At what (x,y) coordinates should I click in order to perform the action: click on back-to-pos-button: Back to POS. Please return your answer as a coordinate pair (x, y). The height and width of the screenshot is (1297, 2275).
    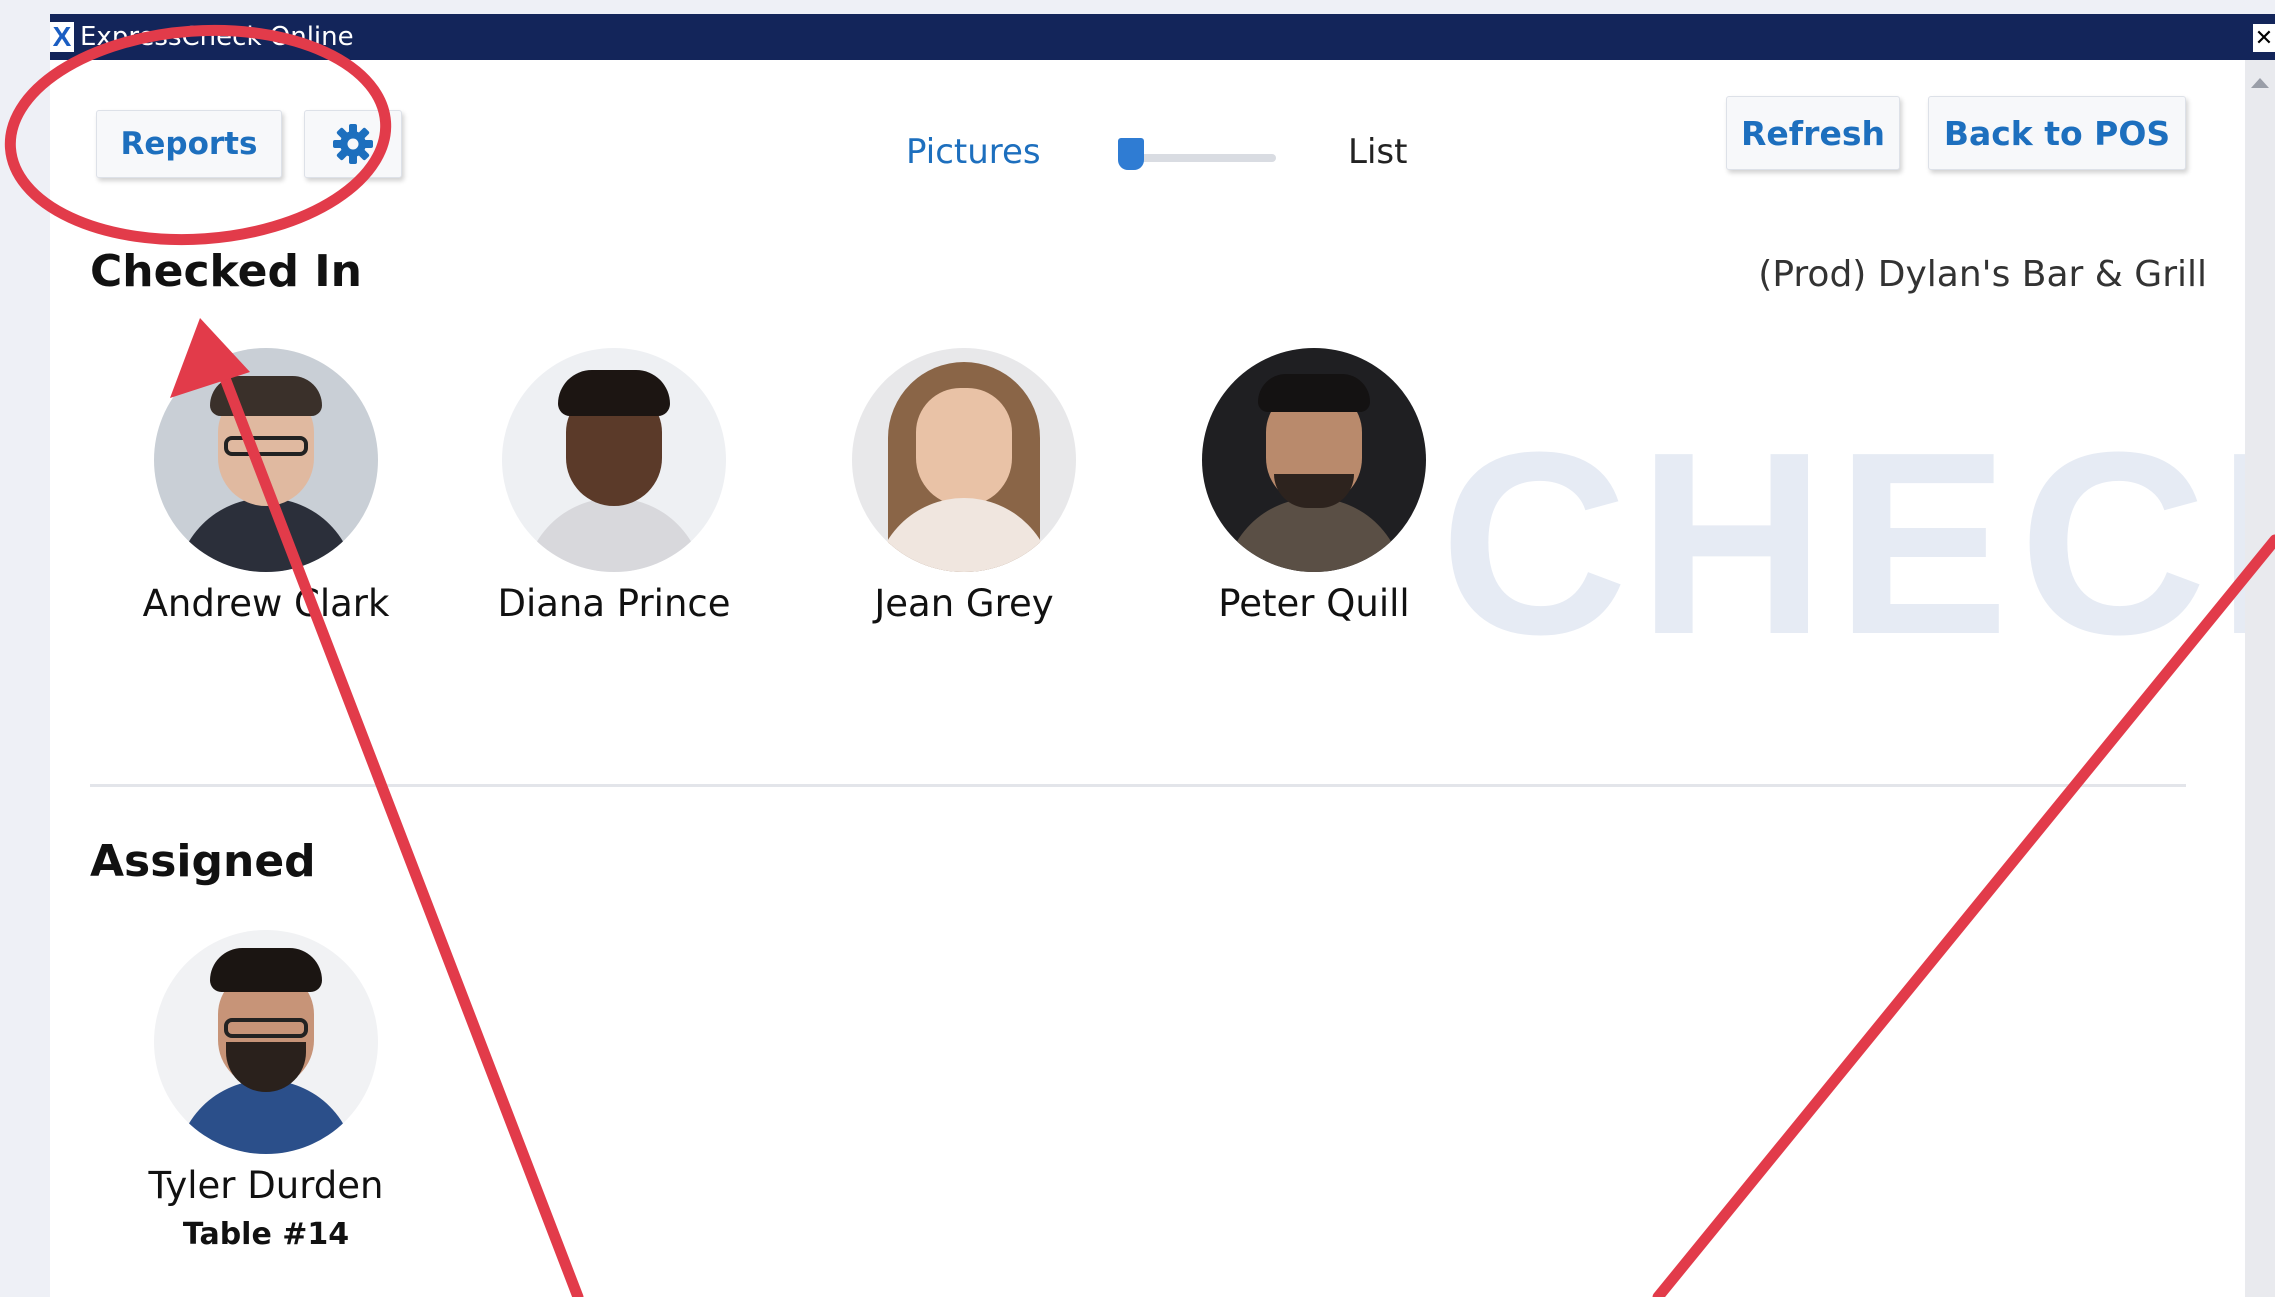
    Looking at the image, I should click on (2057, 133).